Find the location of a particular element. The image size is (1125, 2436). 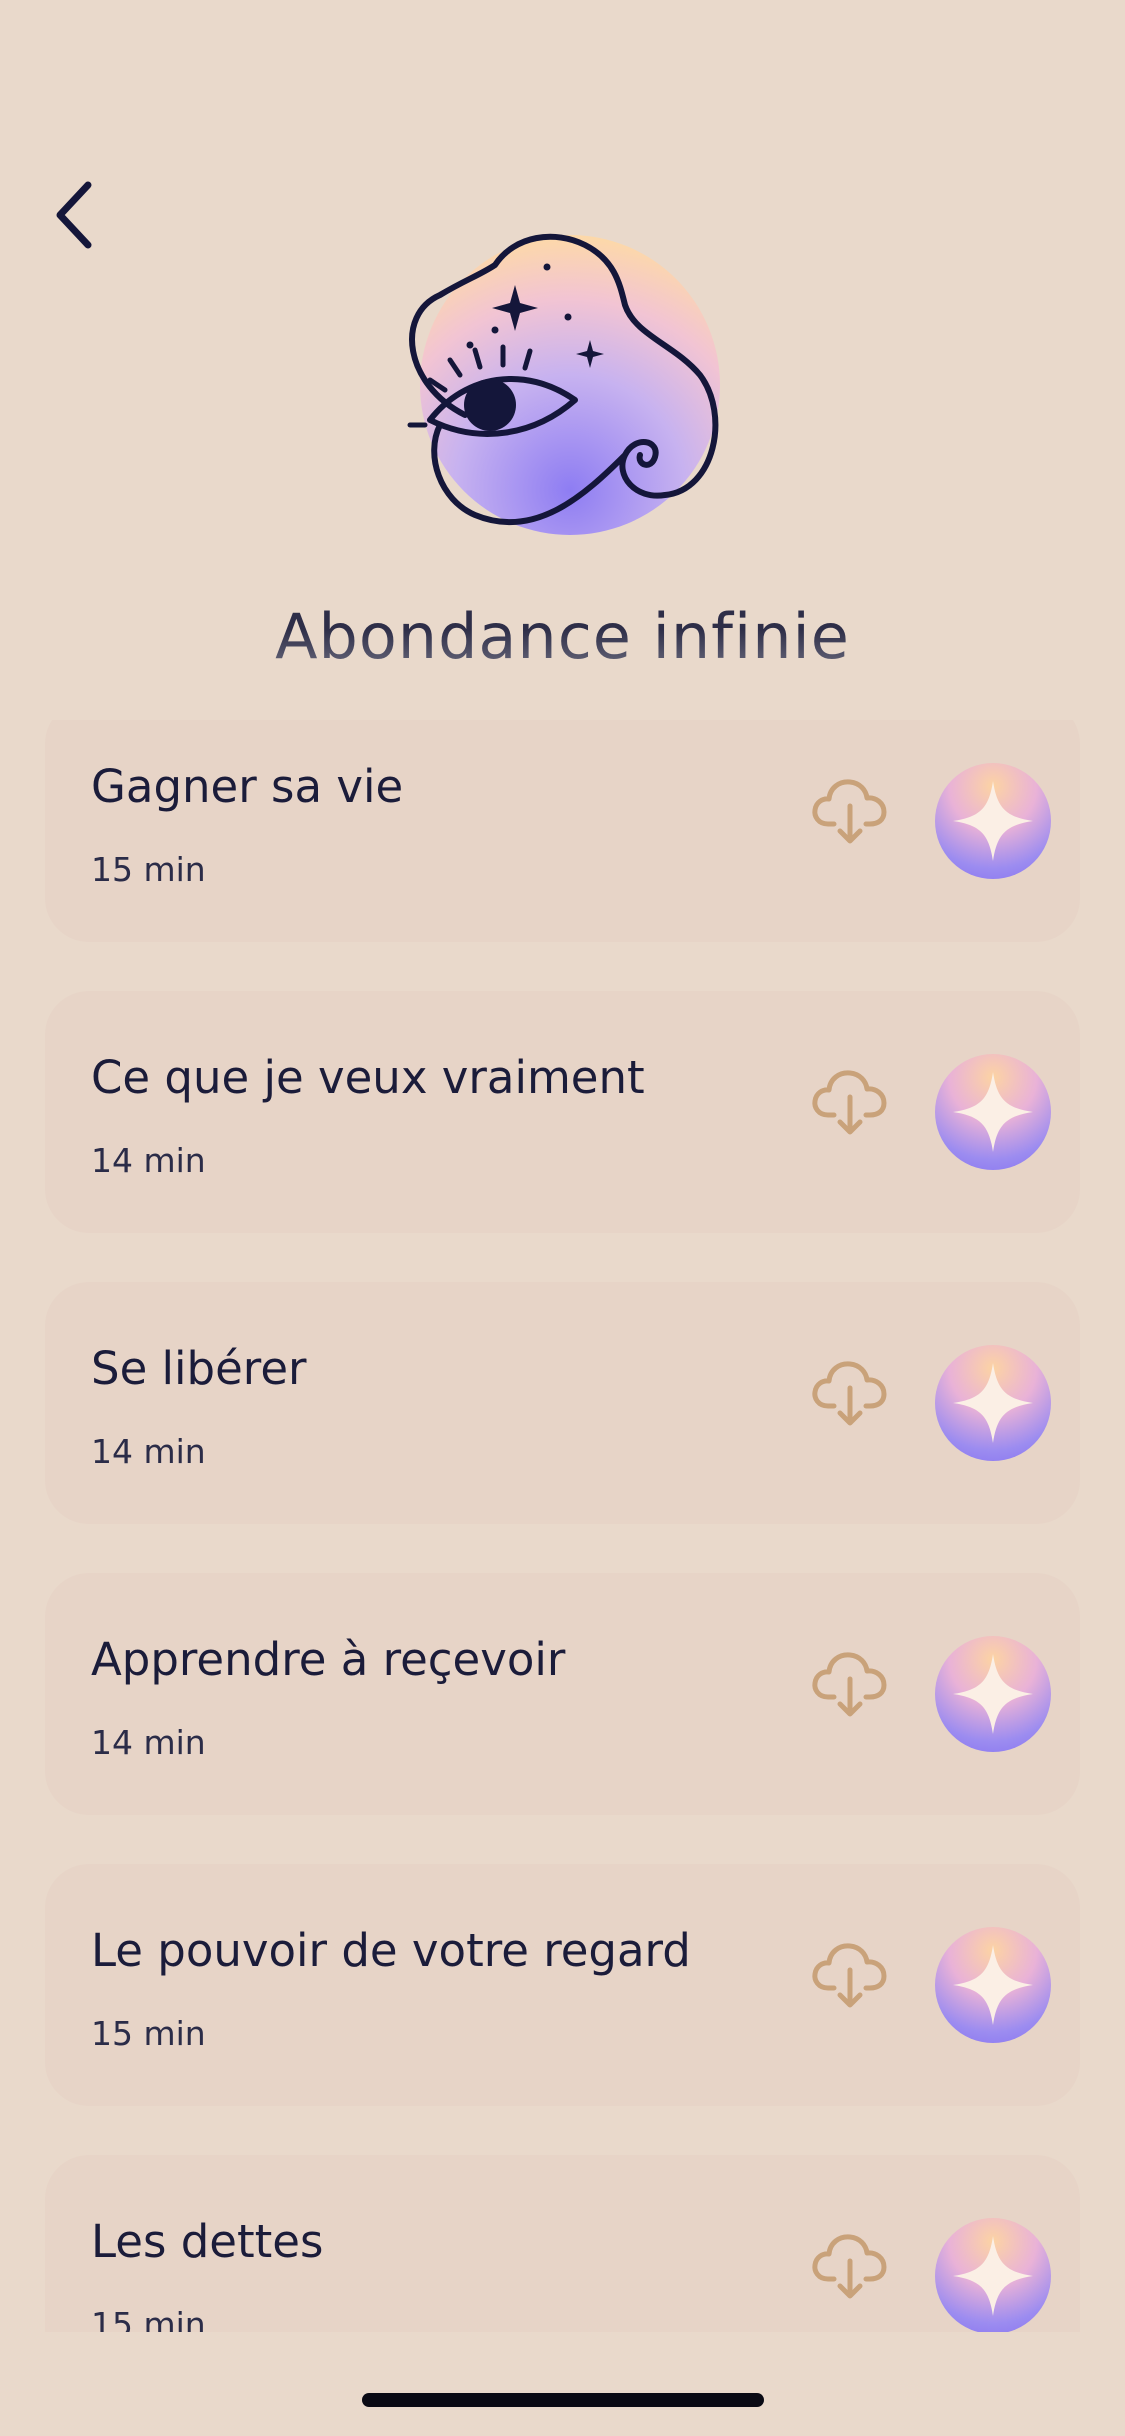

chevron-left-icon is located at coordinates (74, 215).